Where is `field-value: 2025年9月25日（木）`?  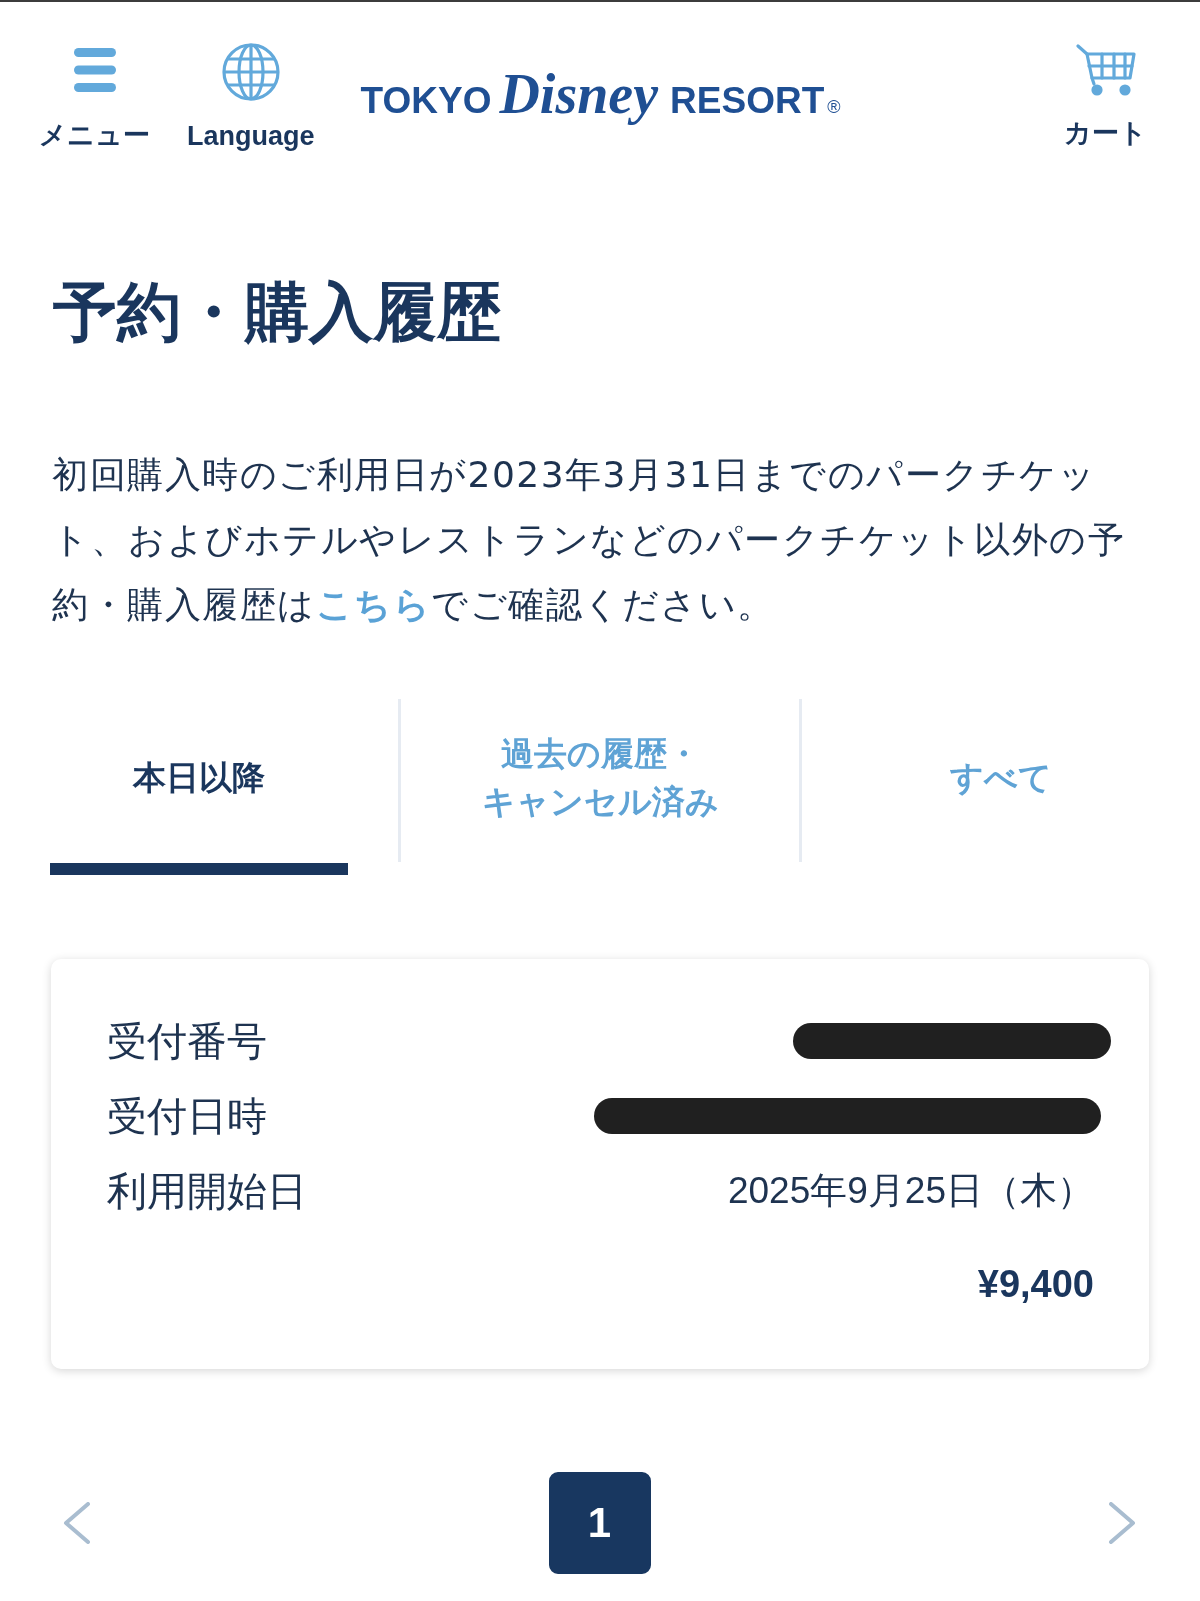 field-value: 2025年9月25日（木） is located at coordinates (910, 1190).